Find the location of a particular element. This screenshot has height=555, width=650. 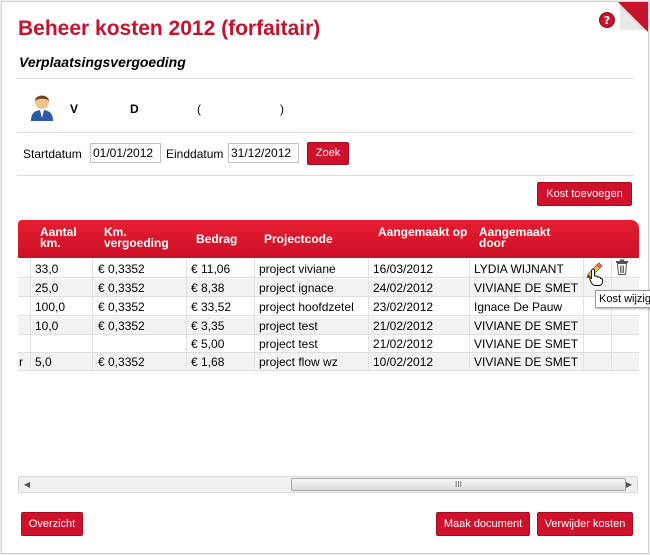

make-document-button: Maak document is located at coordinates (483, 524).